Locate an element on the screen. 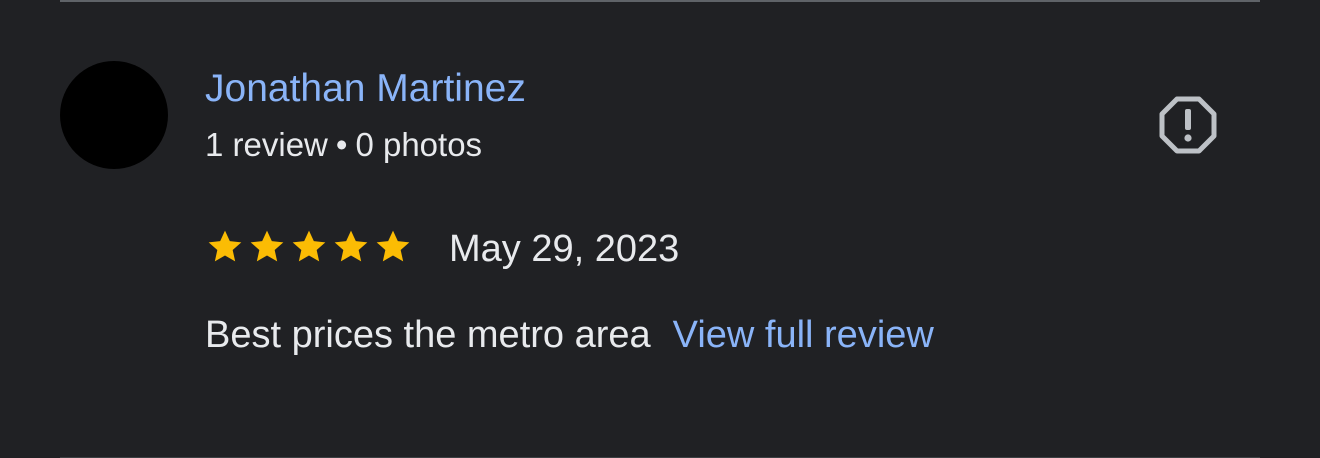 This screenshot has width=1320, height=458. author-meta: 1 review • 0 photos is located at coordinates (343, 145).